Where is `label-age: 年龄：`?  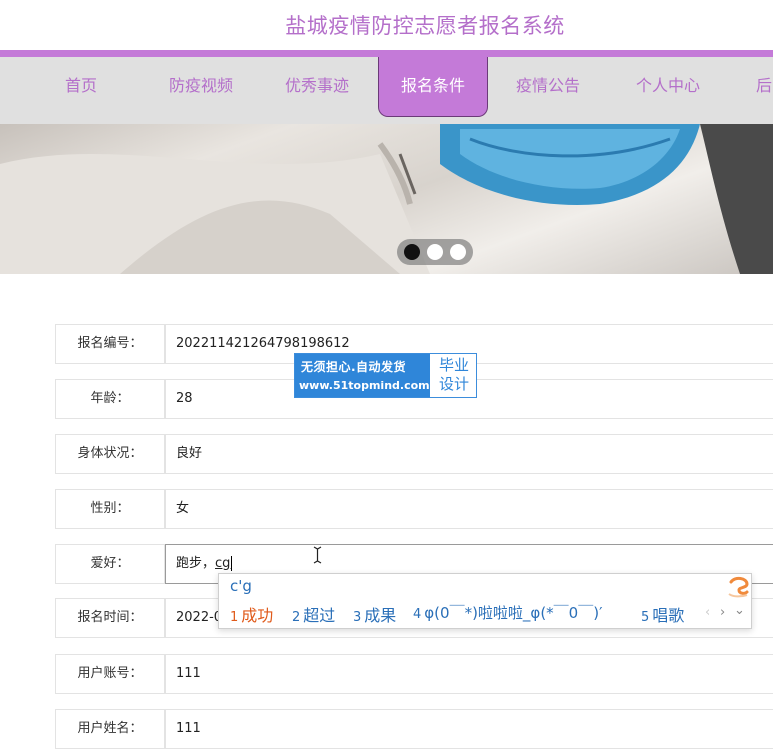 label-age: 年龄： is located at coordinates (110, 399).